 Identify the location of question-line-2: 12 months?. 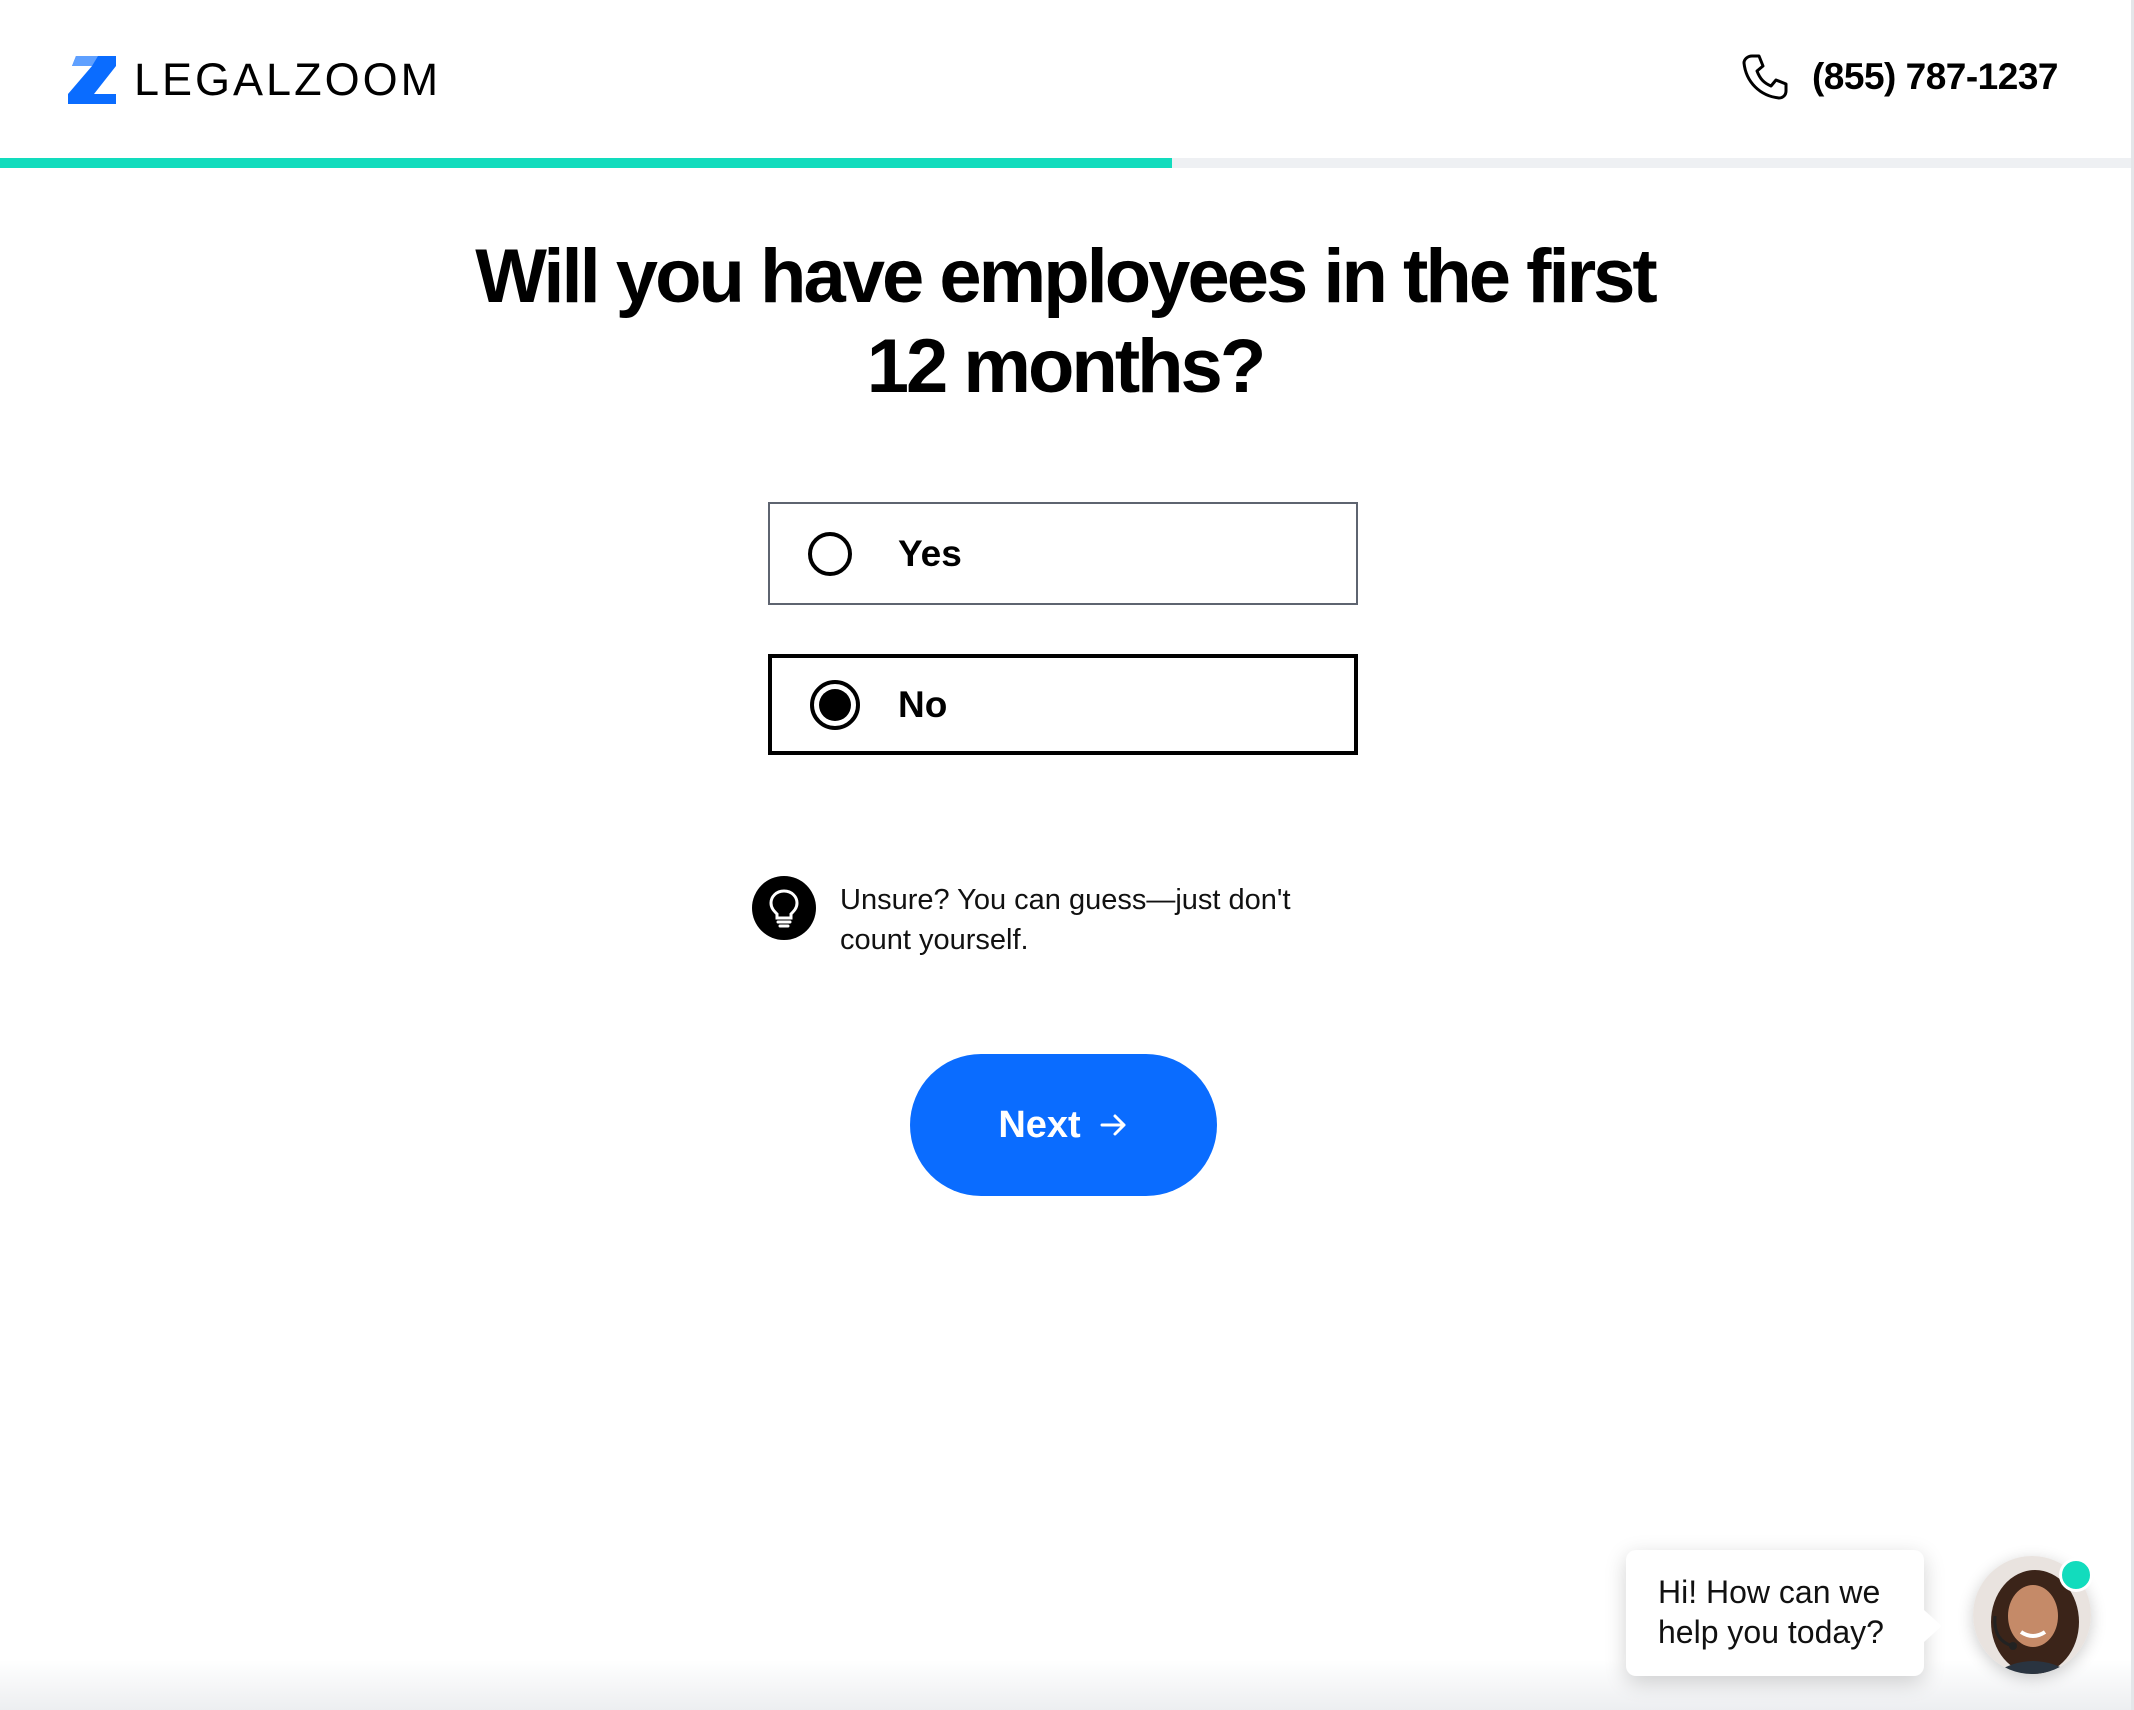
(1066, 366).